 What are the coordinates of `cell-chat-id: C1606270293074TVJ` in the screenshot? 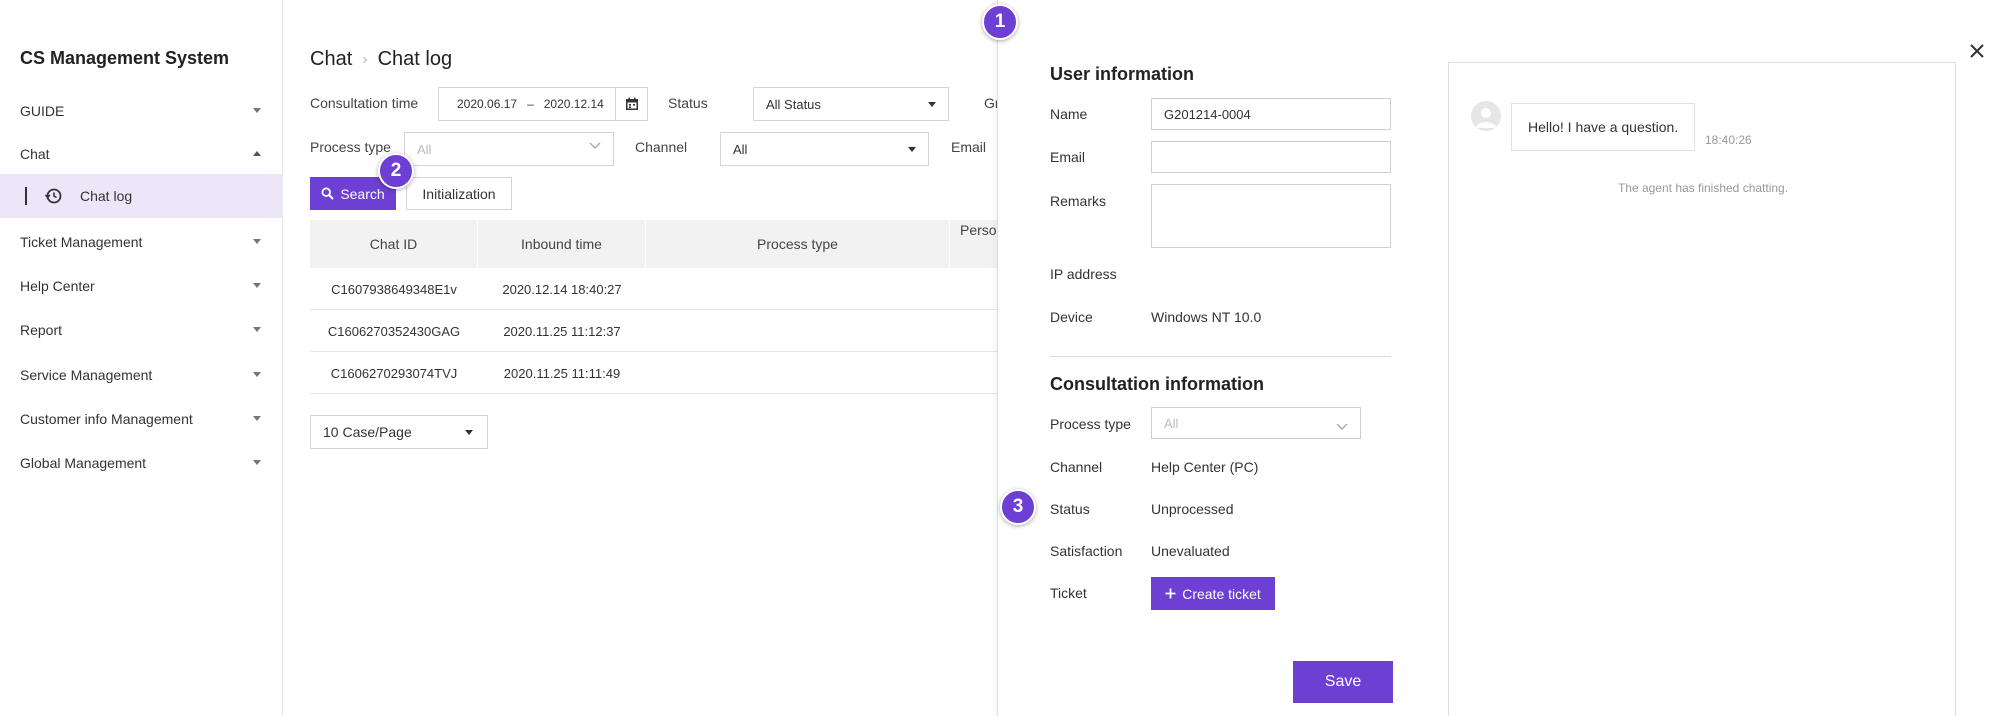 It's located at (394, 373).